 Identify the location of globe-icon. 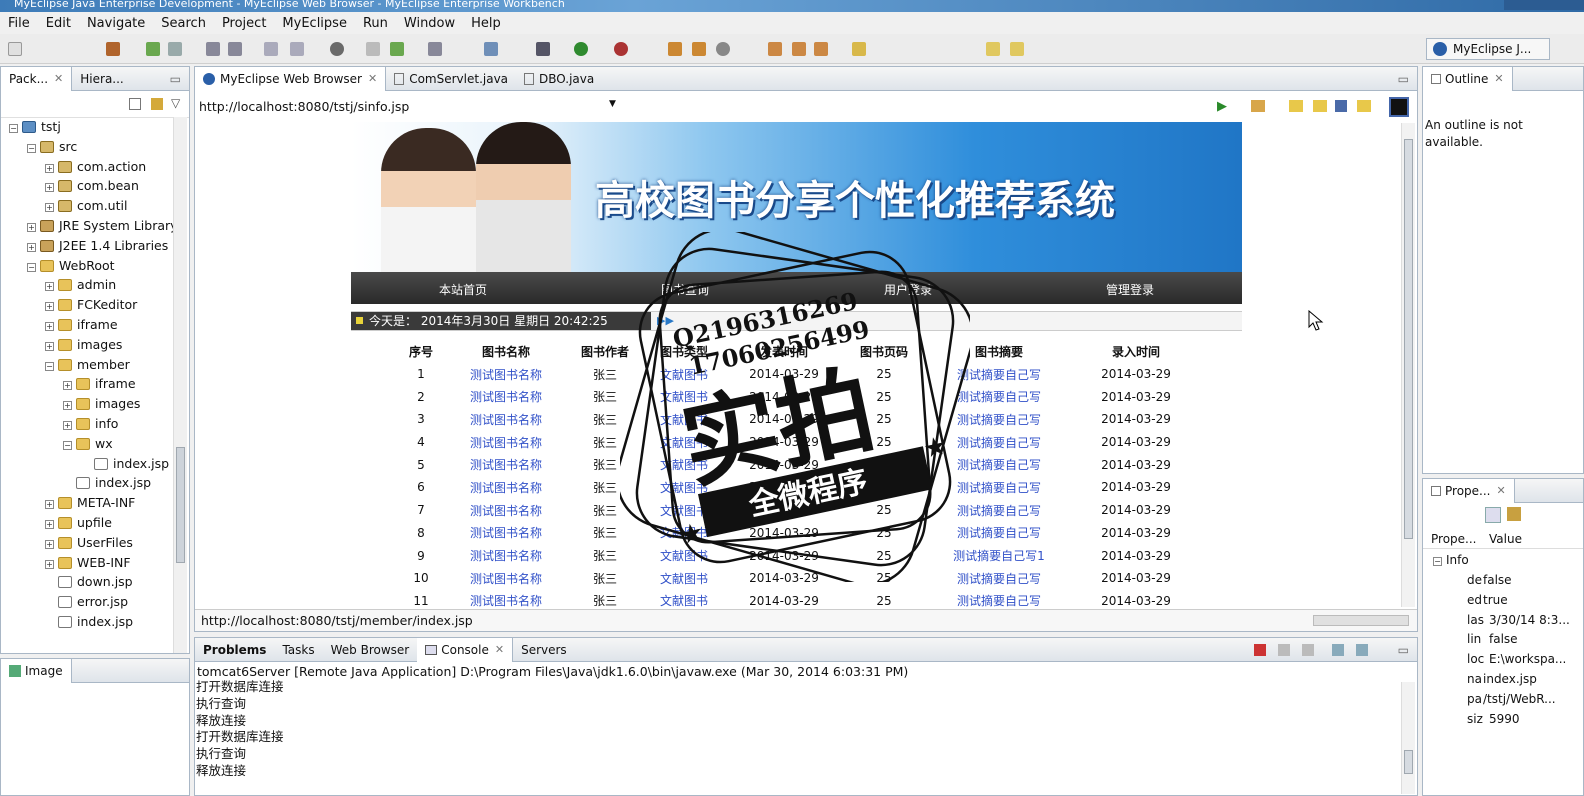
(337, 49).